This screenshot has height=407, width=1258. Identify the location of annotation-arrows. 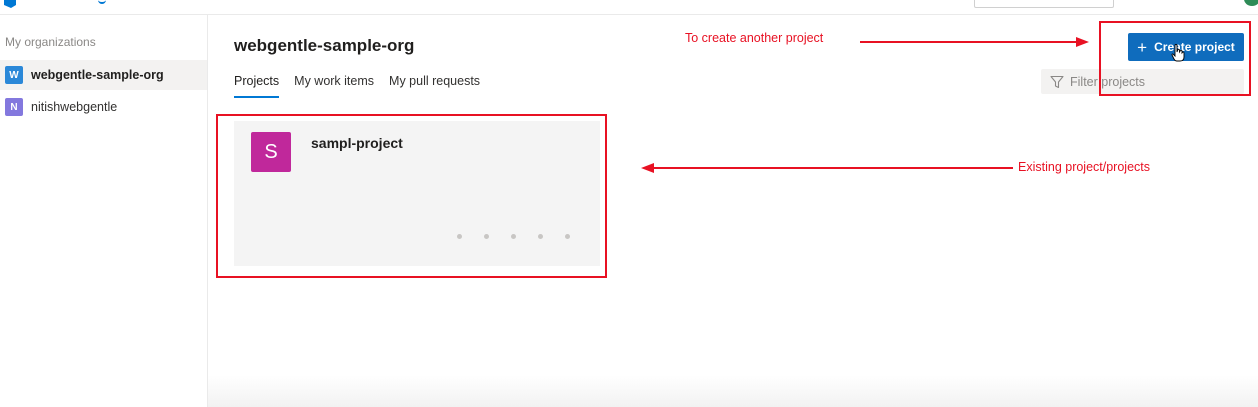
(865, 105).